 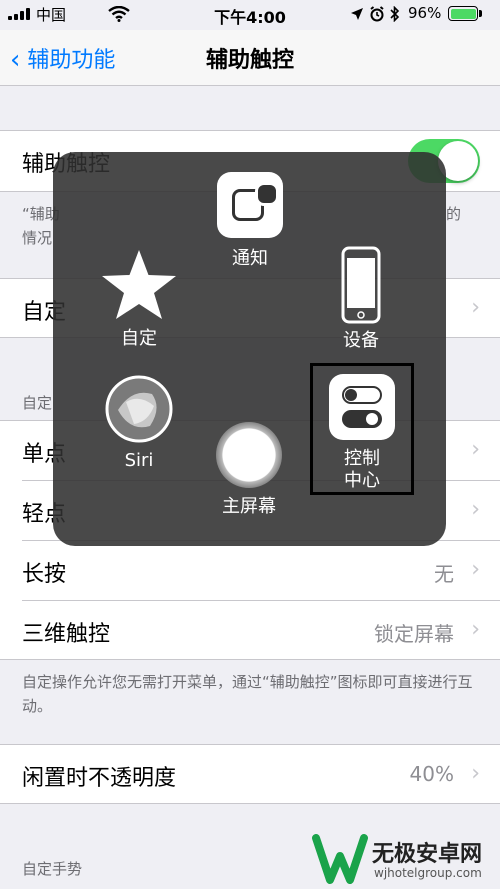 I want to click on menu-item-home: 主屏幕, so click(x=249, y=470).